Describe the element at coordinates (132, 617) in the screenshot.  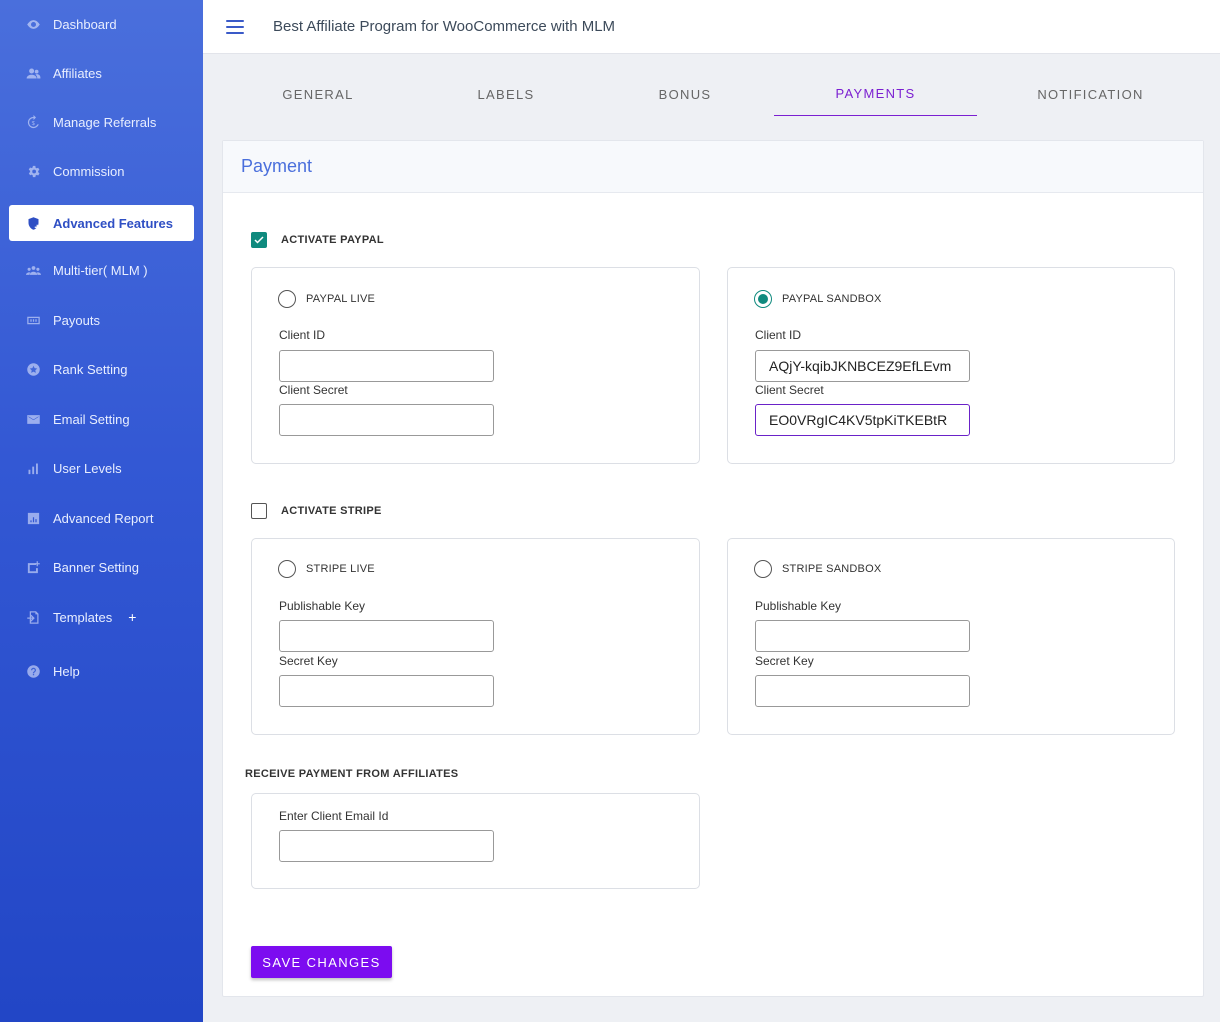
I see `expand-icon: +` at that location.